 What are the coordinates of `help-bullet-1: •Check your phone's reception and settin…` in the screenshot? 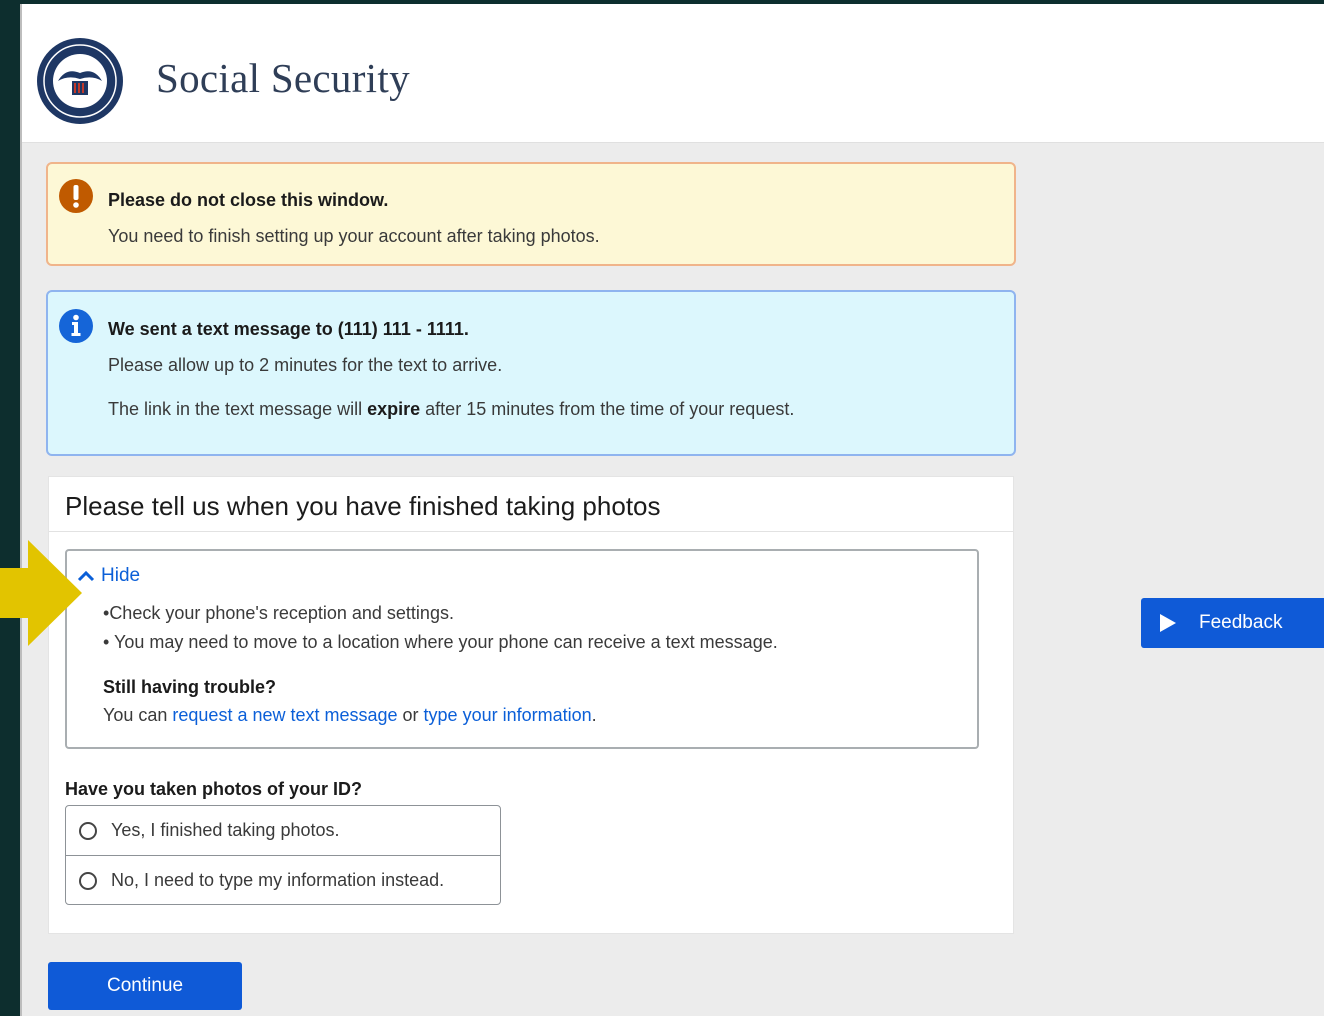 It's located at (278, 613).